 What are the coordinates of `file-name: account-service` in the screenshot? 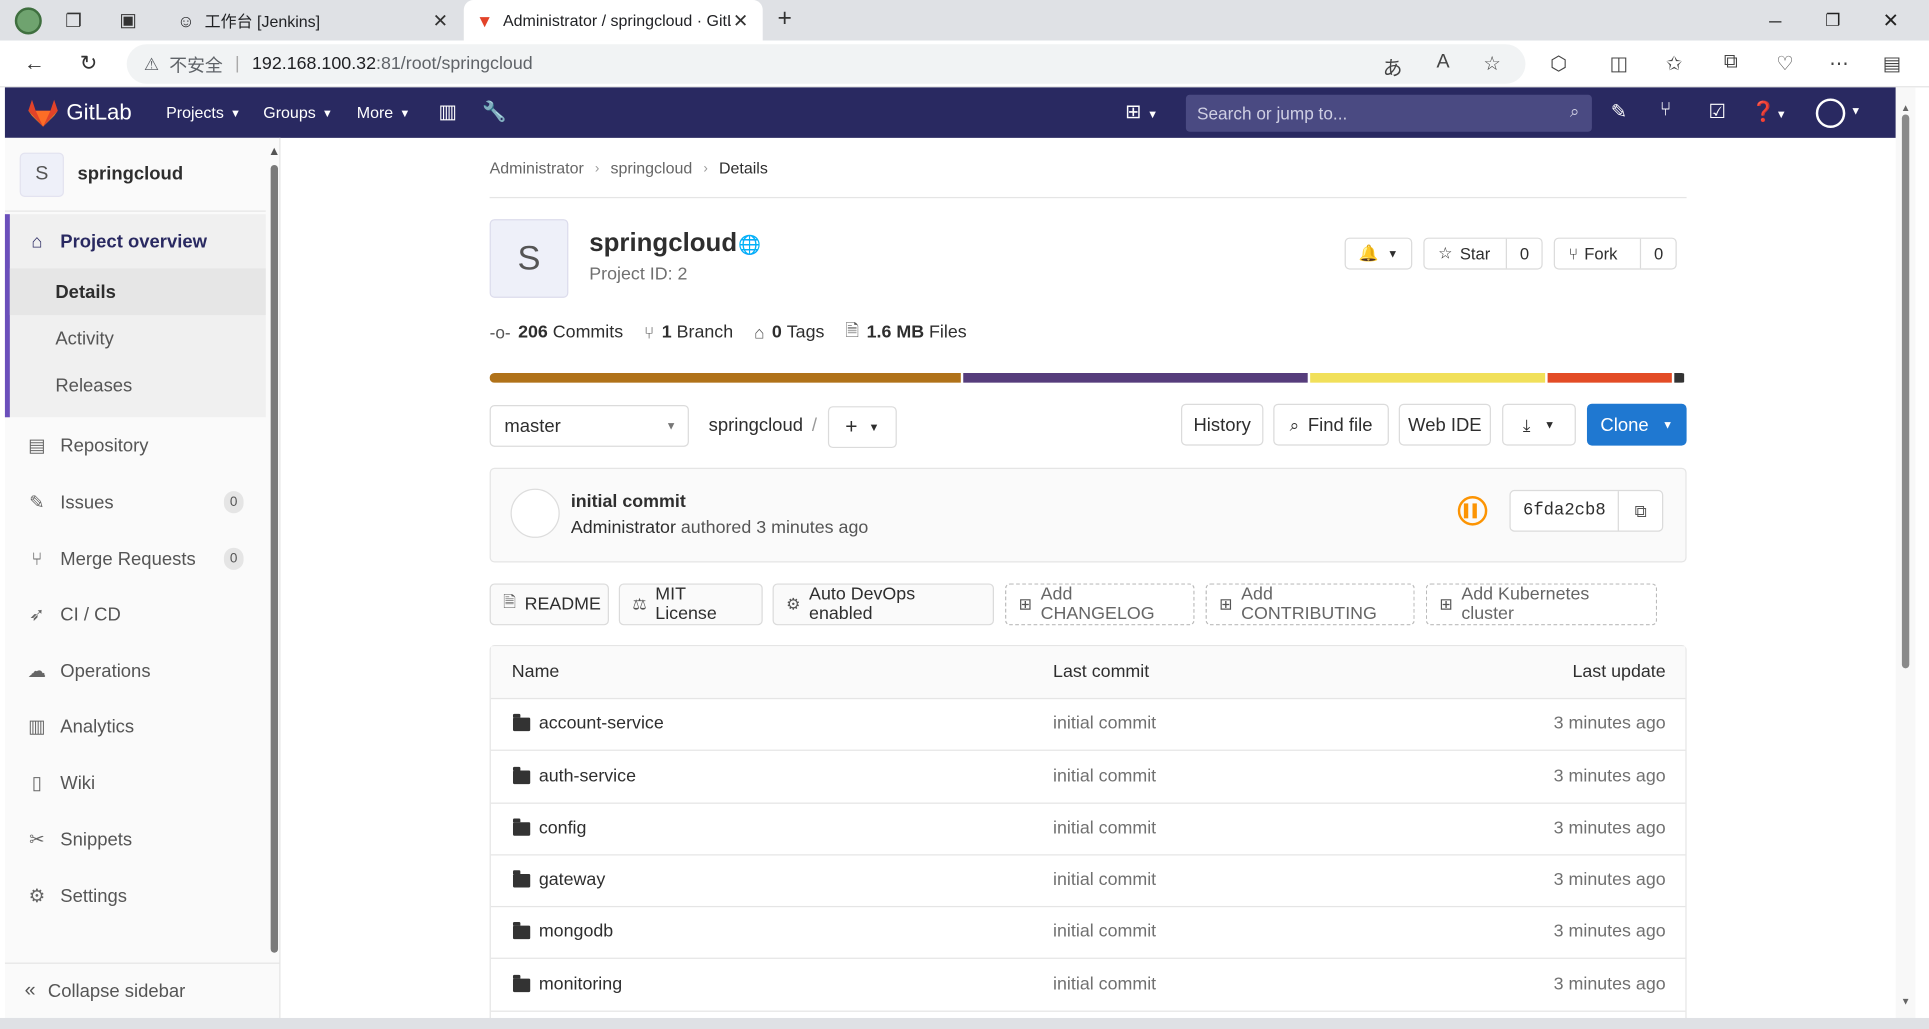 It's located at (588, 723).